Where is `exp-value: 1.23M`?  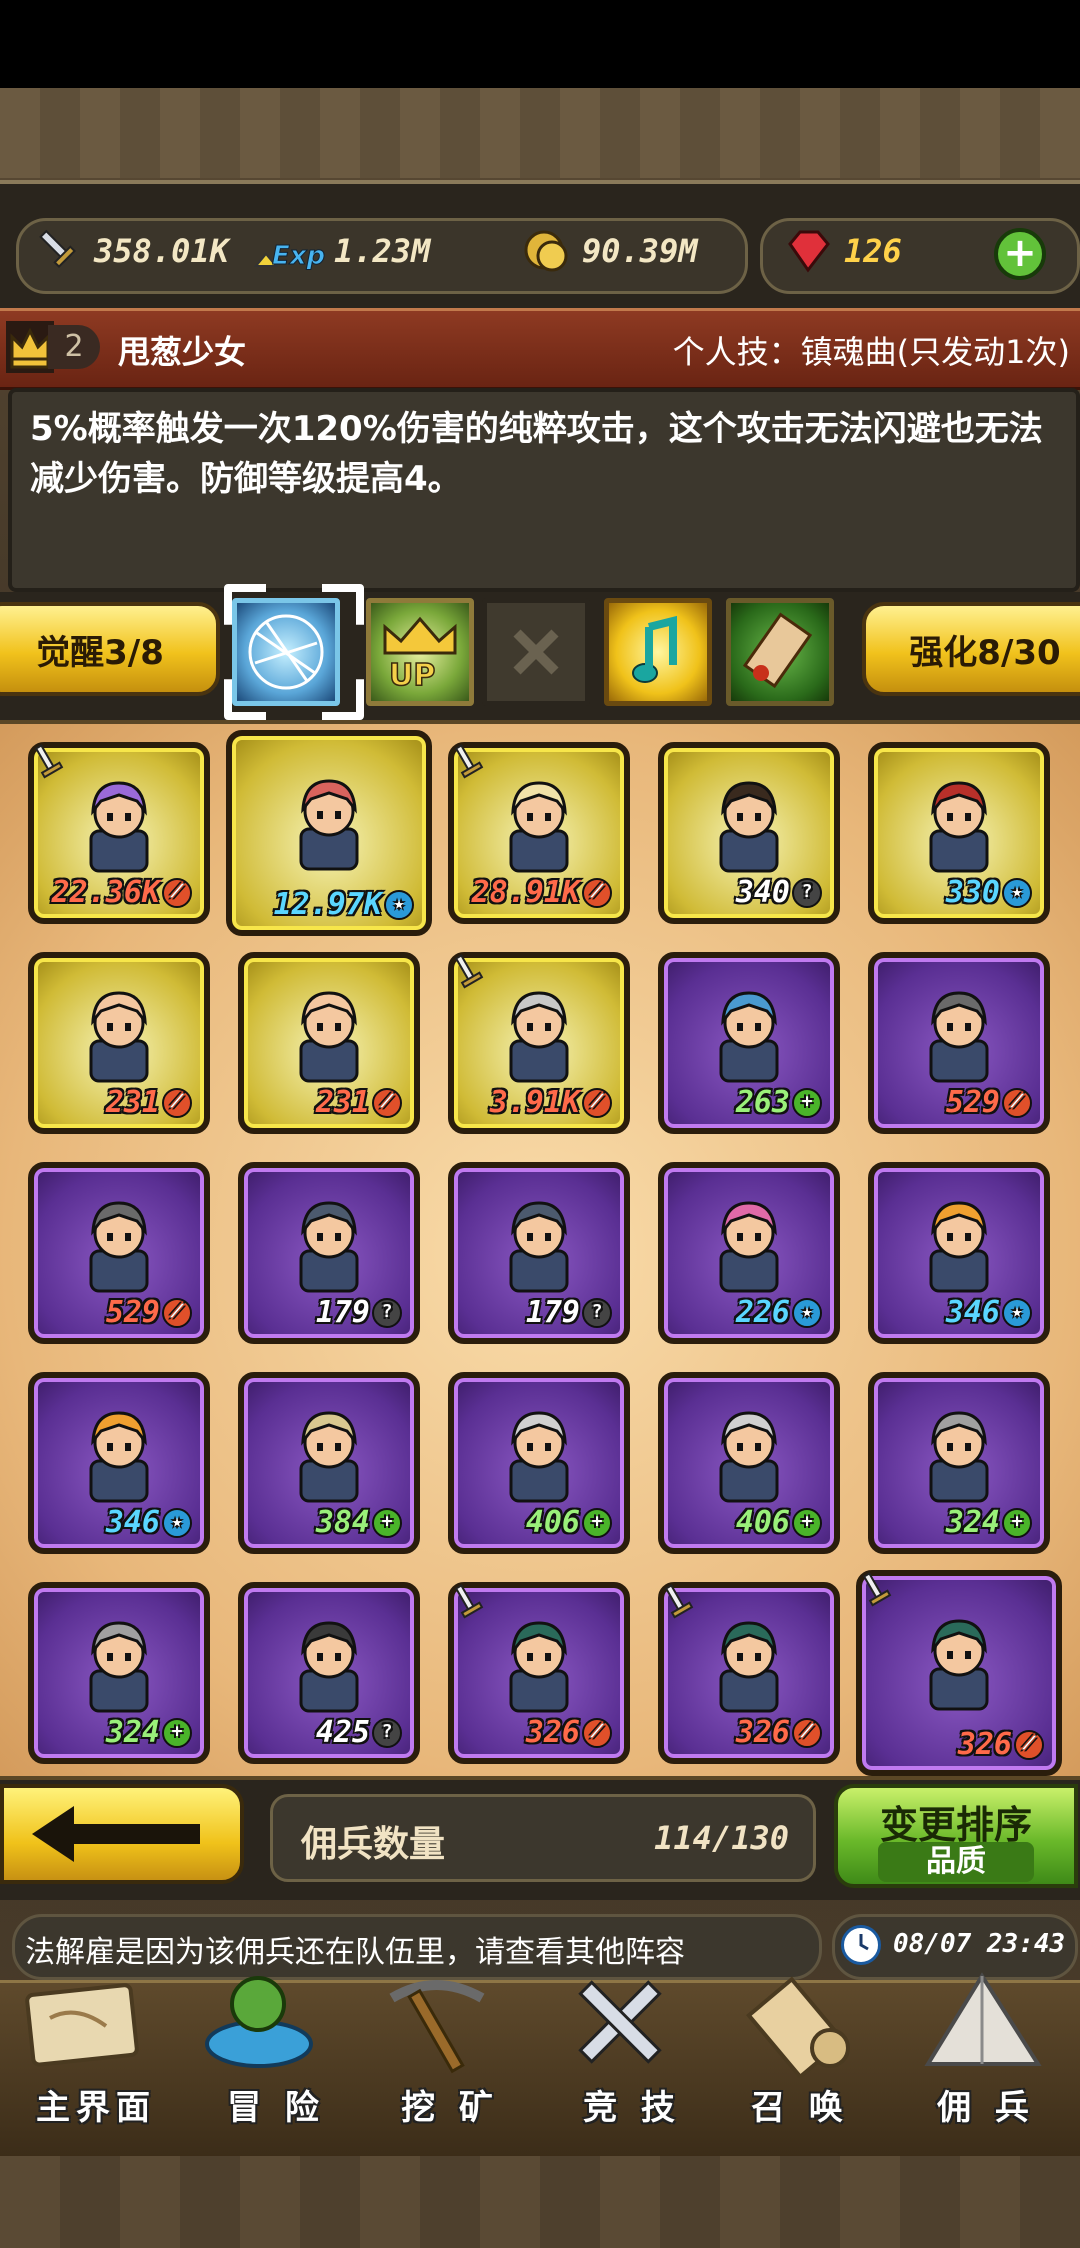 exp-value: 1.23M is located at coordinates (382, 251).